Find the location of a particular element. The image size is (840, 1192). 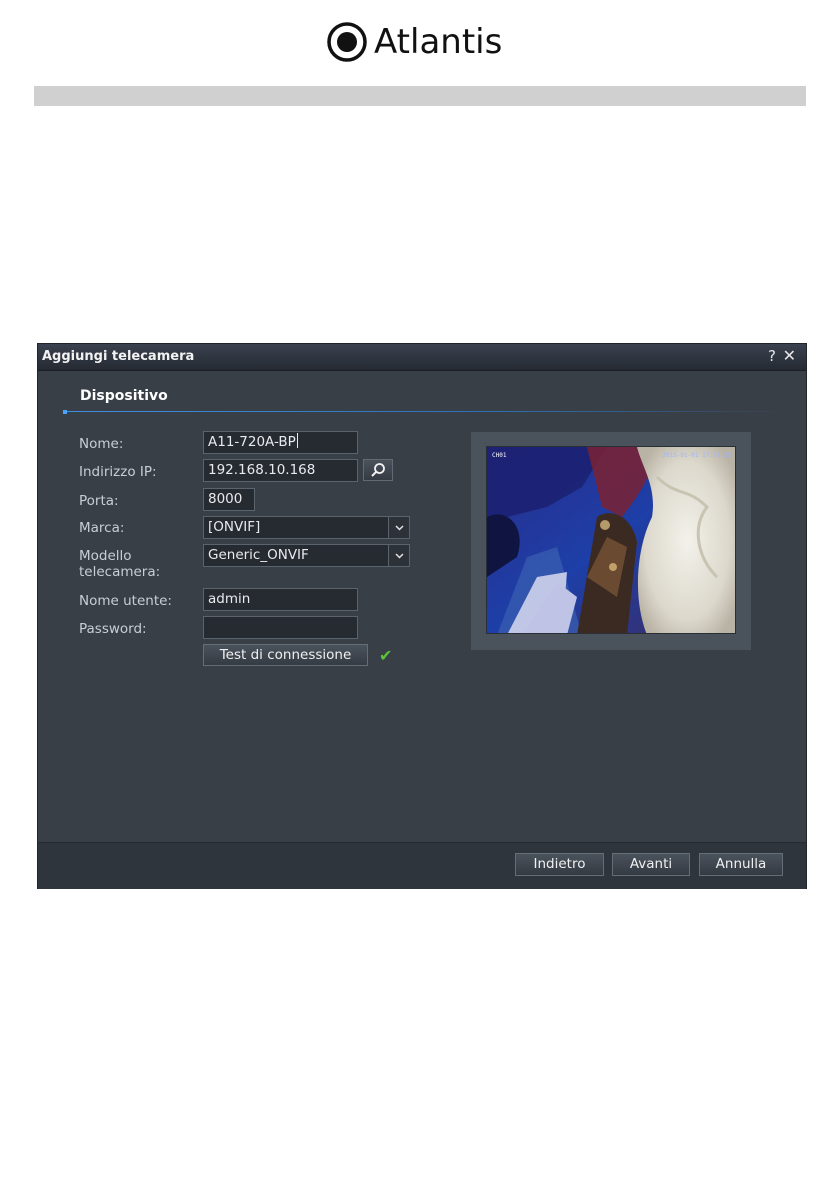

preview-timestamp: 2015-01-01 17:54:25 is located at coordinates (696, 455).